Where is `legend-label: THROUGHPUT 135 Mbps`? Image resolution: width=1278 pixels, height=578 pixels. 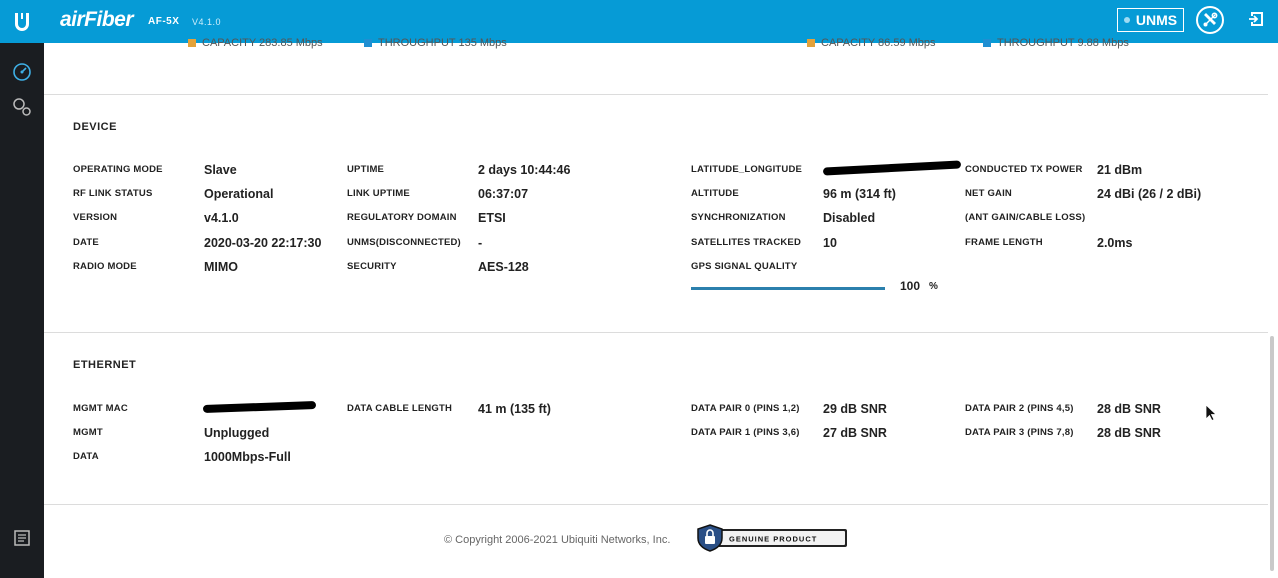
legend-label: THROUGHPUT 135 Mbps is located at coordinates (442, 43).